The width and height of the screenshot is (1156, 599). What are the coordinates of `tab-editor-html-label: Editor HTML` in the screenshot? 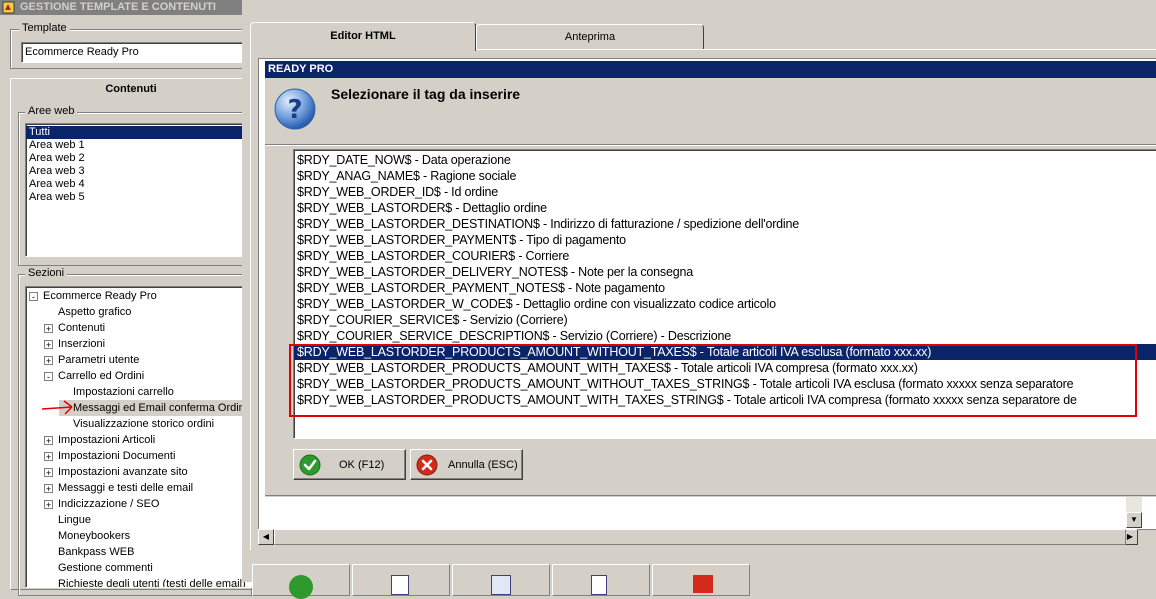 It's located at (363, 36).